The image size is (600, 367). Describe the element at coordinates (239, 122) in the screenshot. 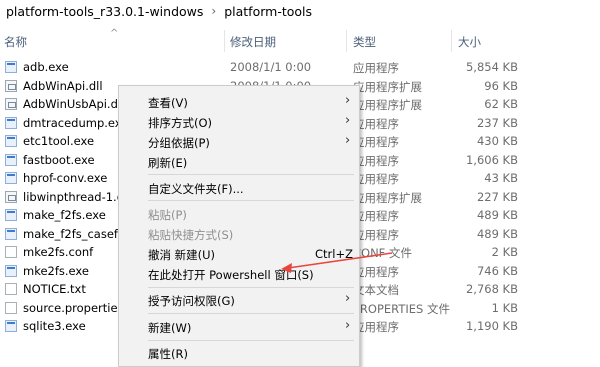

I see `menu-item-sort-by: 排序方式(O) ›` at that location.